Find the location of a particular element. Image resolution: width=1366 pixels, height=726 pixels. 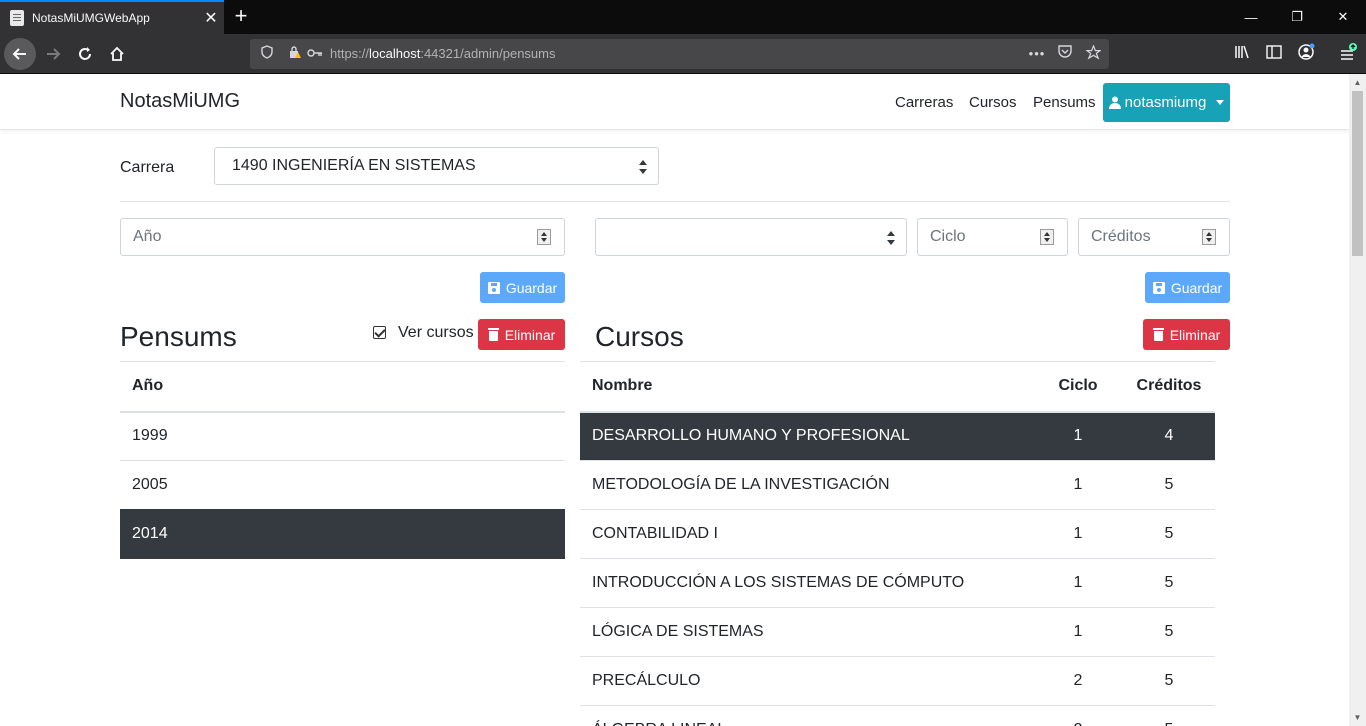

column-header-ciclo: Ciclo is located at coordinates (1078, 387).